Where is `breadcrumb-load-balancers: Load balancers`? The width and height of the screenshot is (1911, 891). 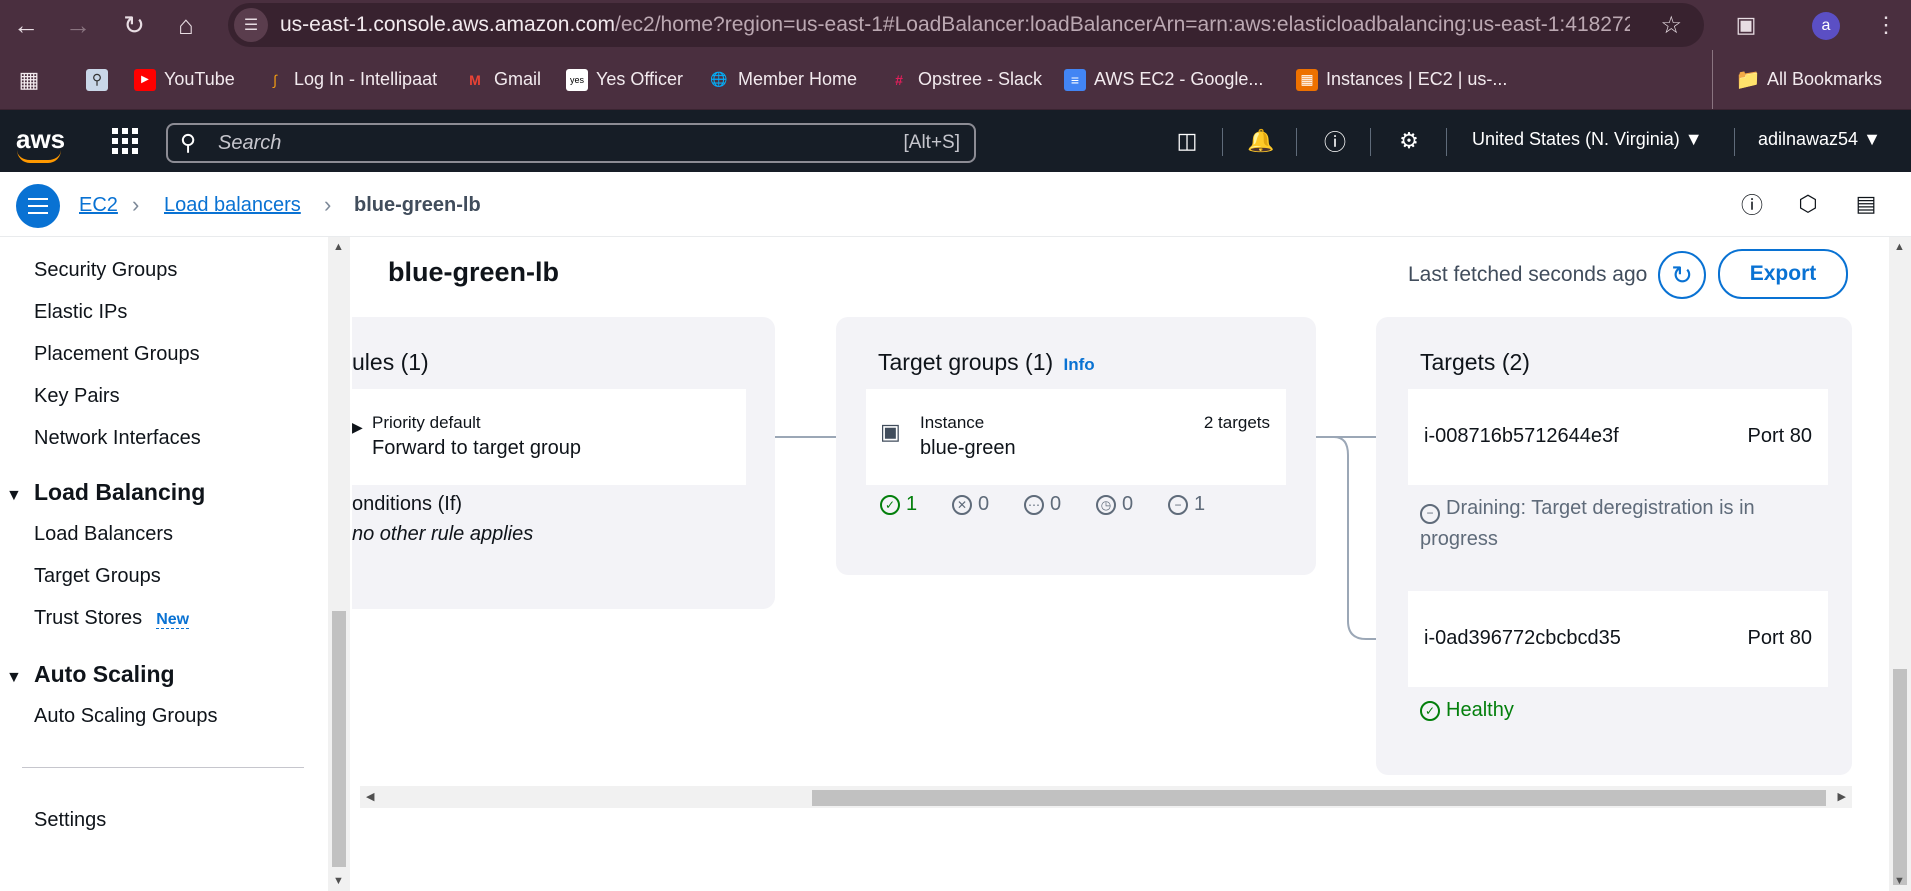 breadcrumb-load-balancers: Load balancers is located at coordinates (232, 205).